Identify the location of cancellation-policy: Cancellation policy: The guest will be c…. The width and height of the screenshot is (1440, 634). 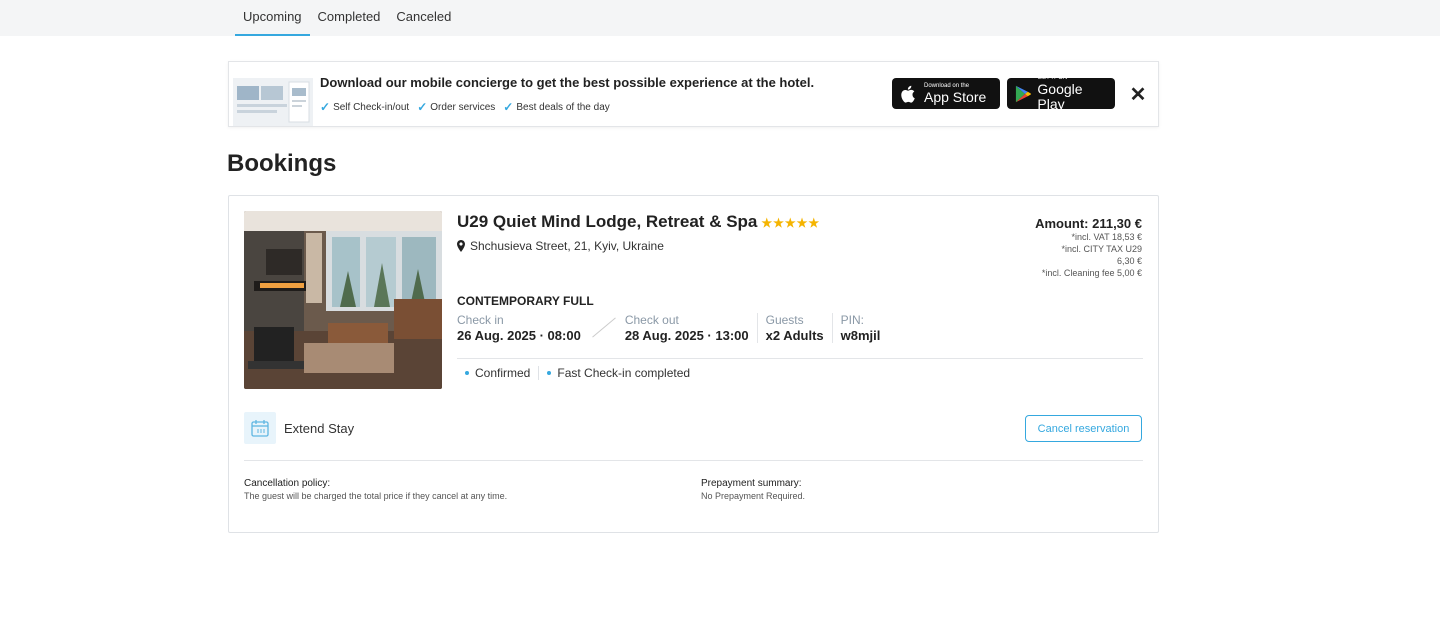
(375, 490).